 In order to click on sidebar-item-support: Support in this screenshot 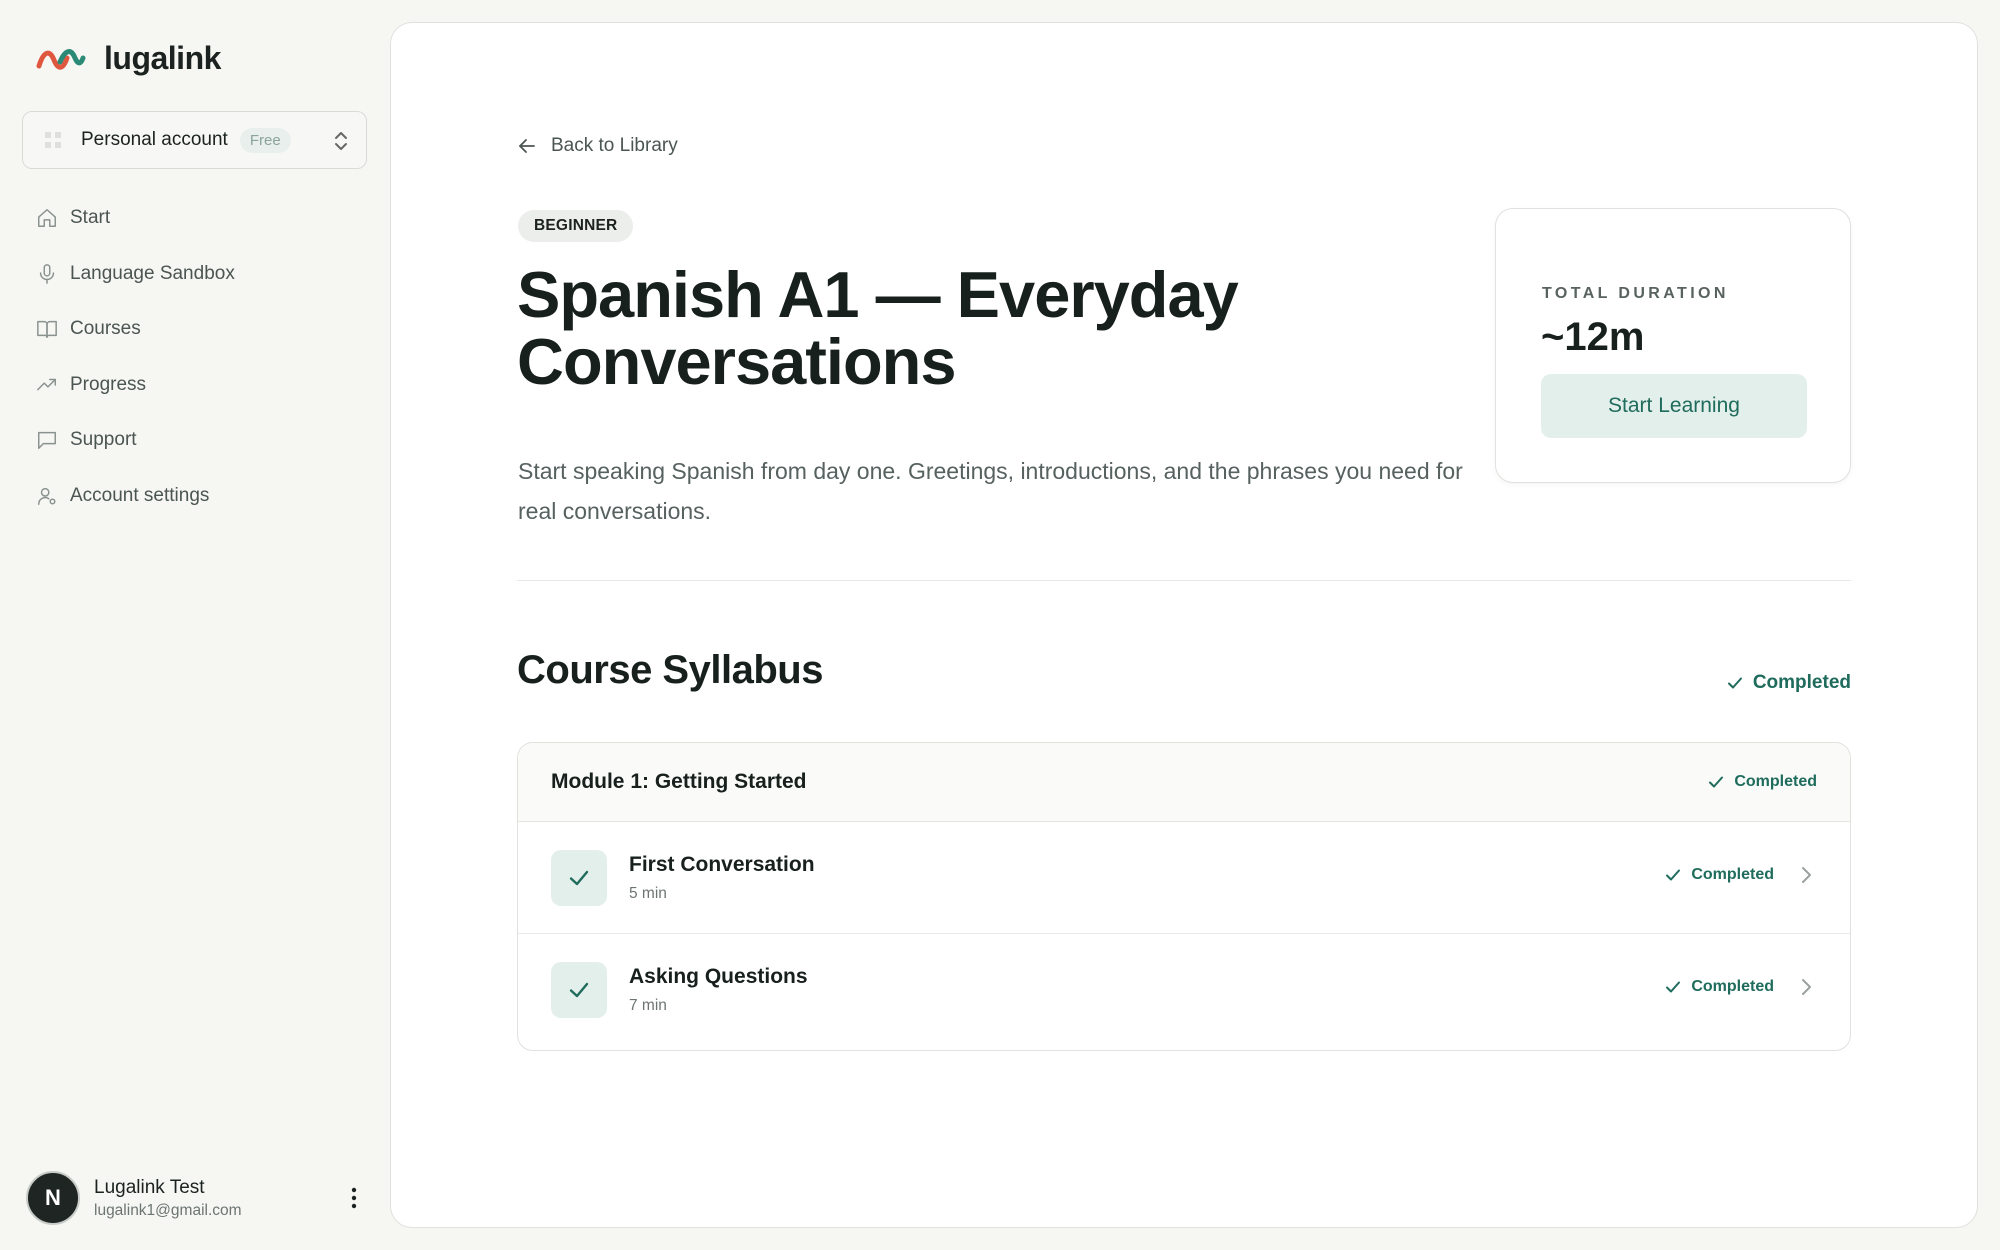, I will do `click(194, 440)`.